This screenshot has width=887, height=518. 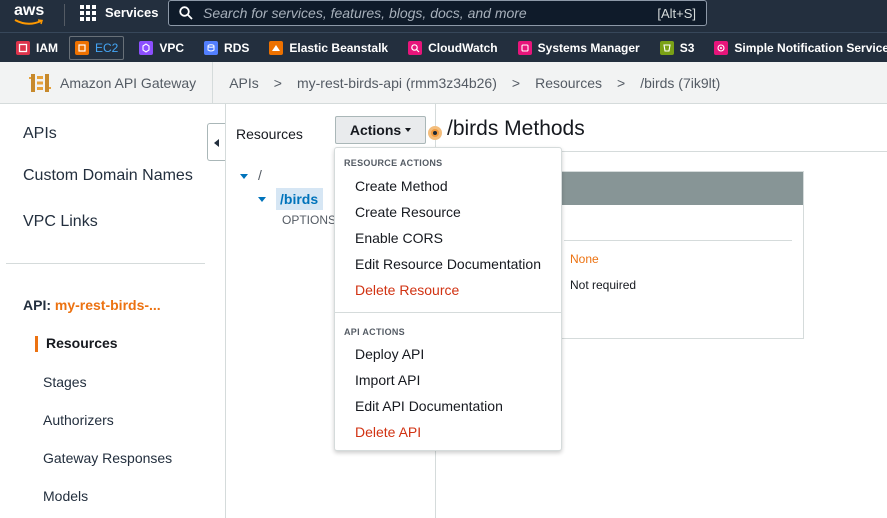 What do you see at coordinates (524, 47) in the screenshot?
I see `systems-manager-icon` at bounding box center [524, 47].